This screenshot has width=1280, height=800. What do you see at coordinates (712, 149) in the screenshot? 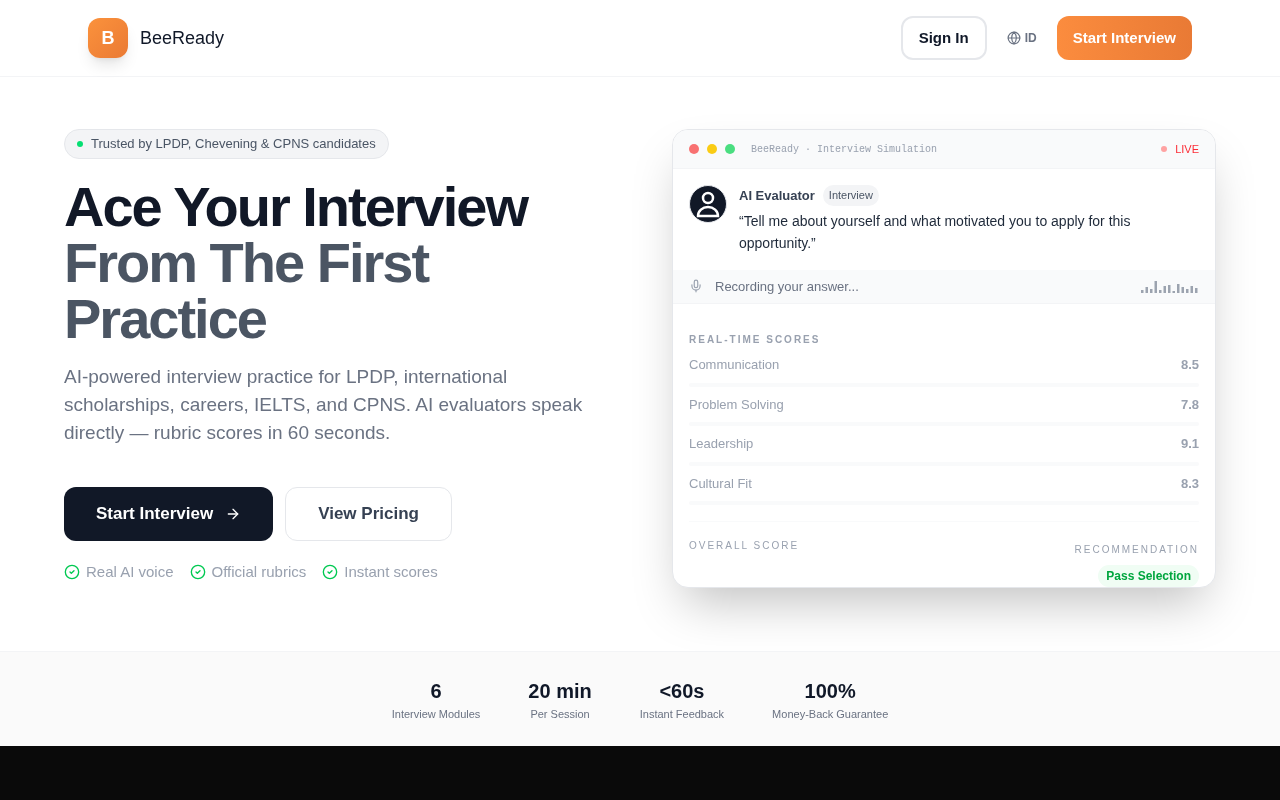
I see `window-minimize-icon` at bounding box center [712, 149].